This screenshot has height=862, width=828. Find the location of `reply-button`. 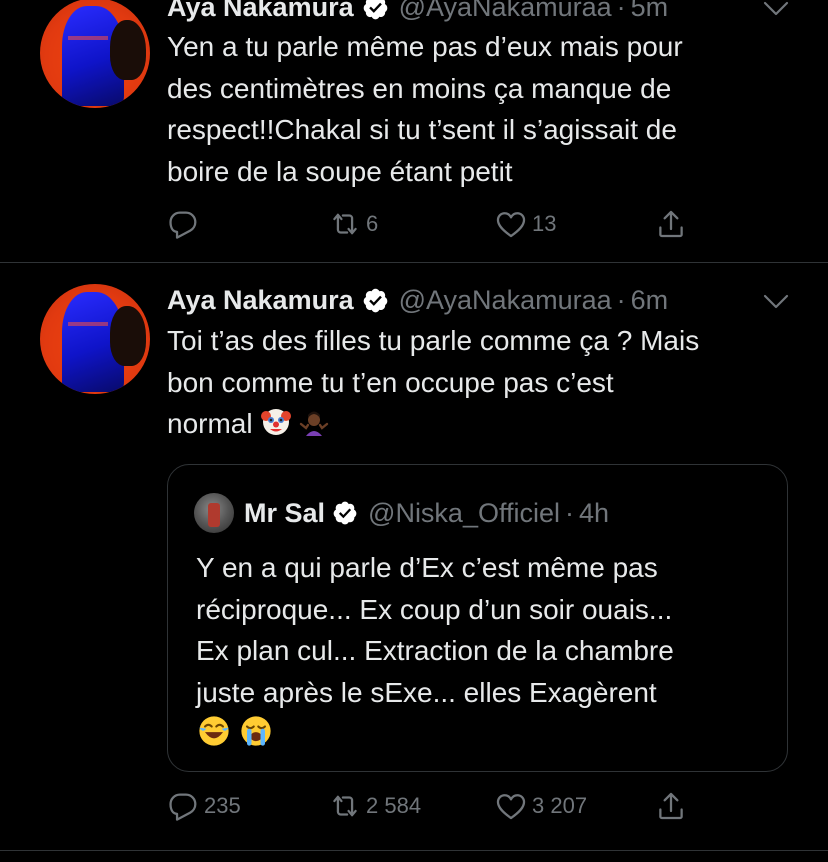

reply-button is located at coordinates (185, 224).